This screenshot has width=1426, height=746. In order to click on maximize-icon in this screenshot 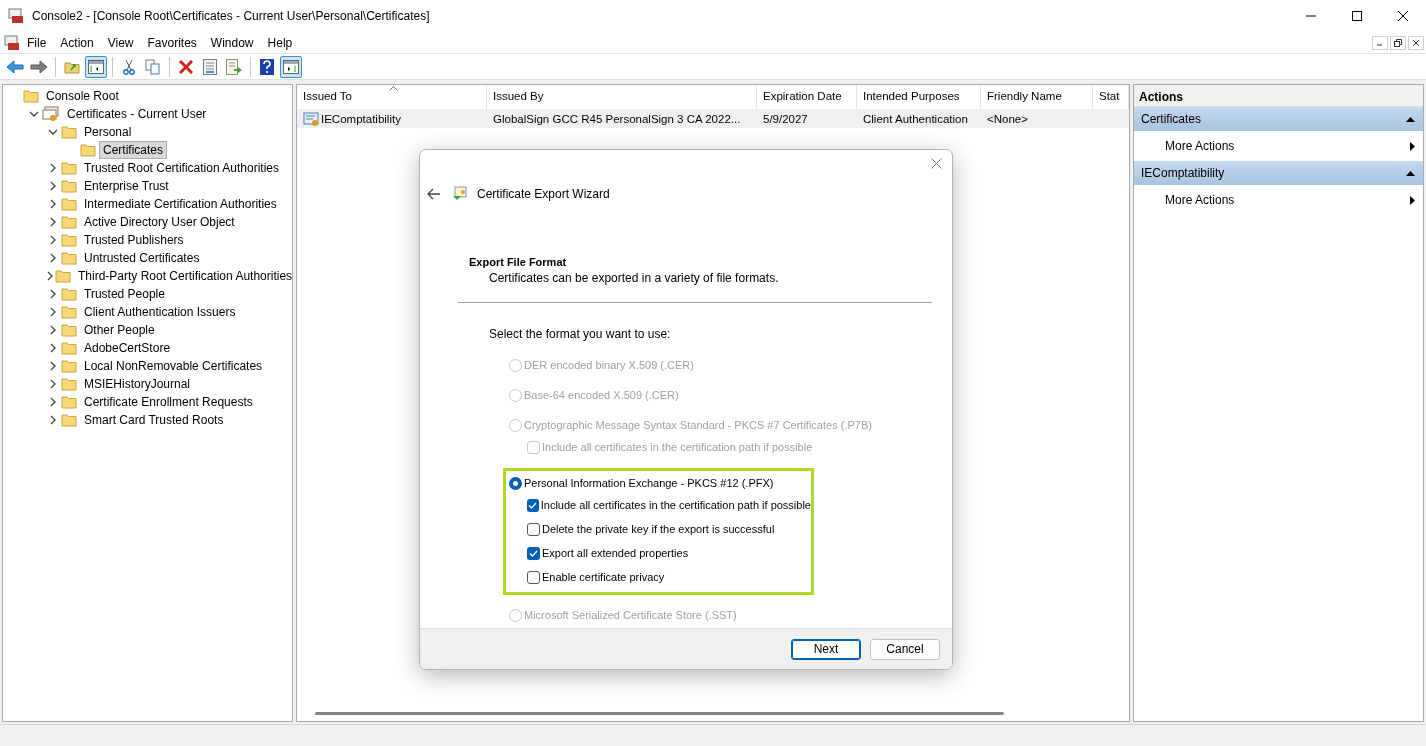, I will do `click(1357, 16)`.